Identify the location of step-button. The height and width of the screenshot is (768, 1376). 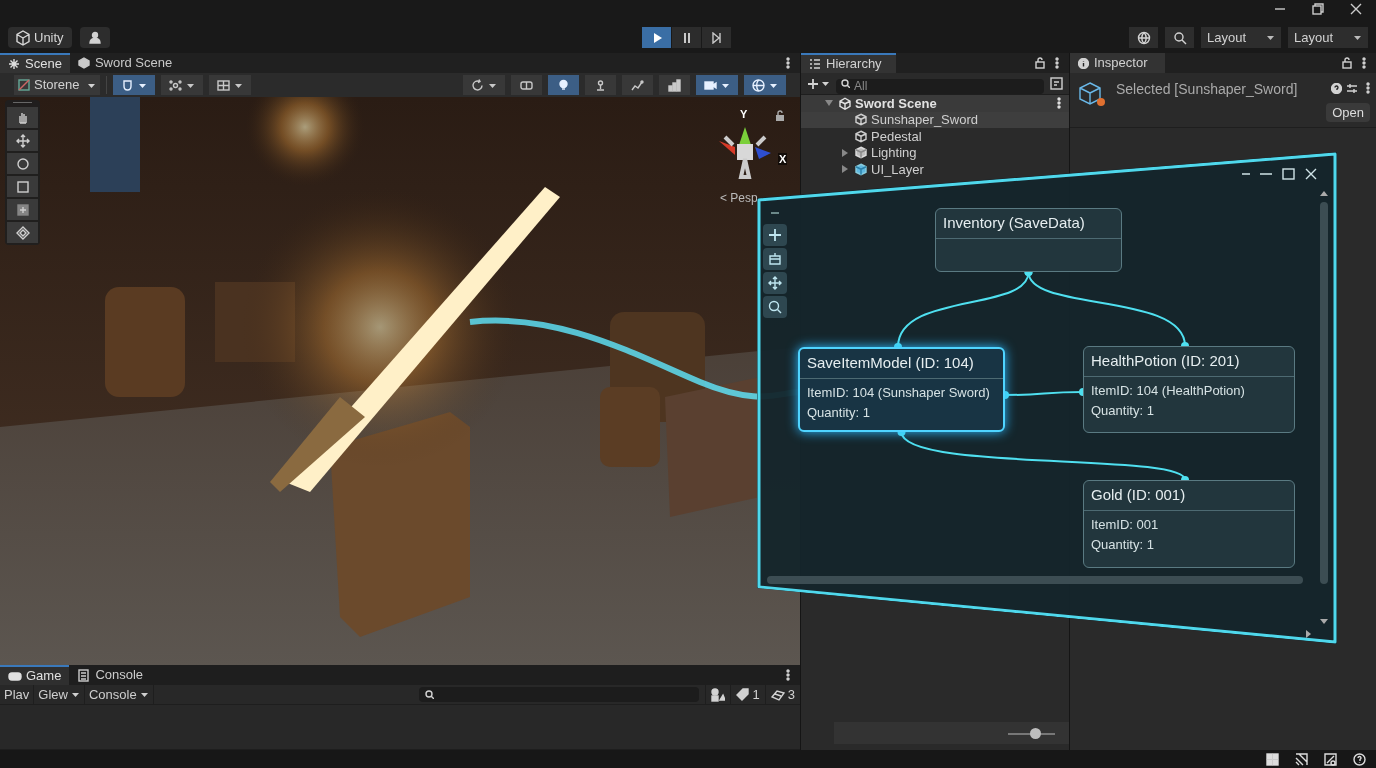
(716, 37).